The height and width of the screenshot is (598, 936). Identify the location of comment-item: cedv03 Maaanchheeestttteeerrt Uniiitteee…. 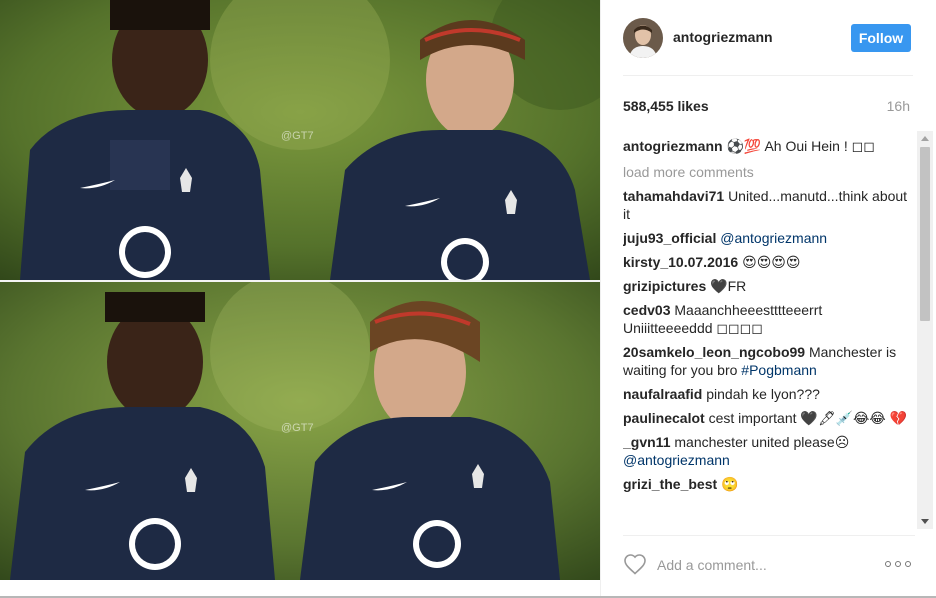
(769, 319).